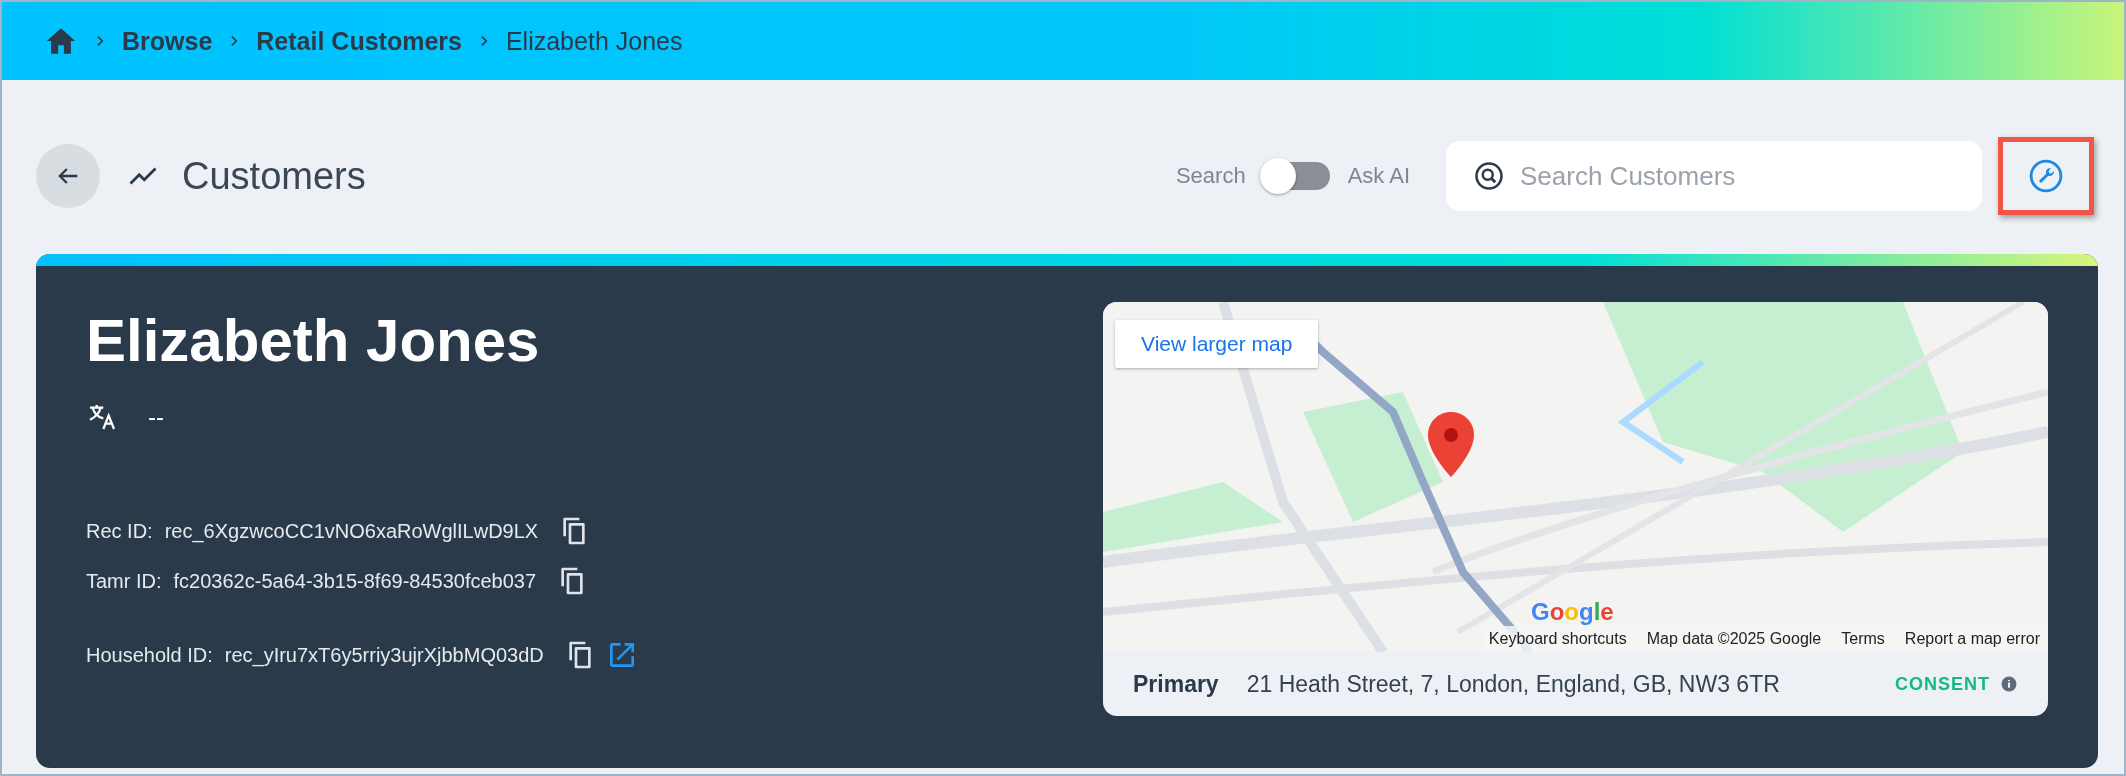 This screenshot has height=776, width=2126. I want to click on map-attribution-link: Terms, so click(1863, 639).